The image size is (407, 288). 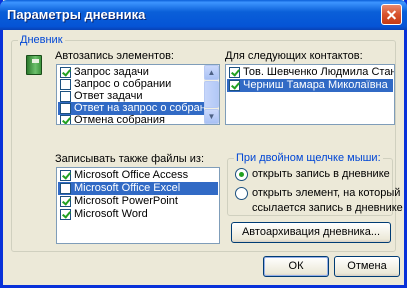 I want to click on contact-label: Черниш Тамара Миколаївна, so click(x=315, y=85).